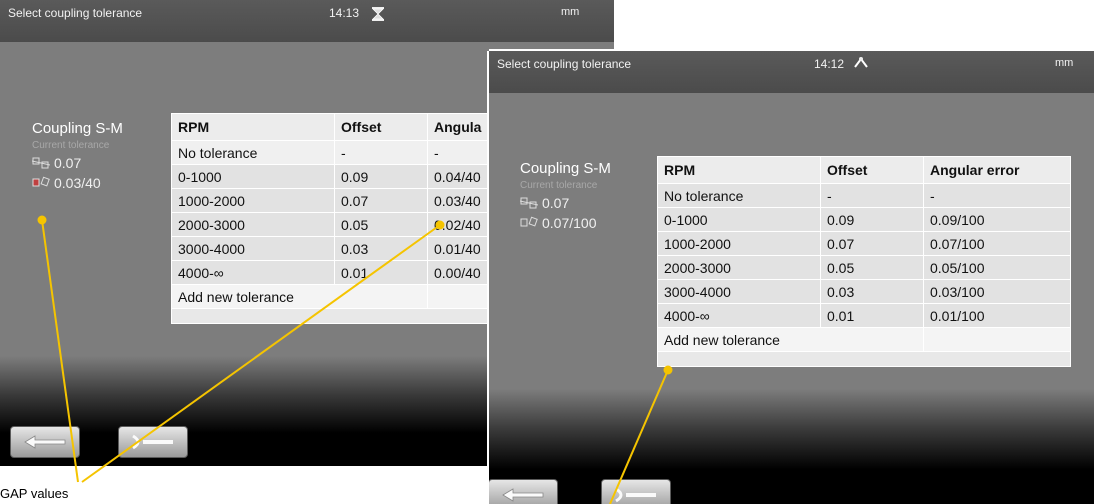 The height and width of the screenshot is (504, 1094). What do you see at coordinates (997, 243) in the screenshot?
I see `cell-angular: 0.07/100` at bounding box center [997, 243].